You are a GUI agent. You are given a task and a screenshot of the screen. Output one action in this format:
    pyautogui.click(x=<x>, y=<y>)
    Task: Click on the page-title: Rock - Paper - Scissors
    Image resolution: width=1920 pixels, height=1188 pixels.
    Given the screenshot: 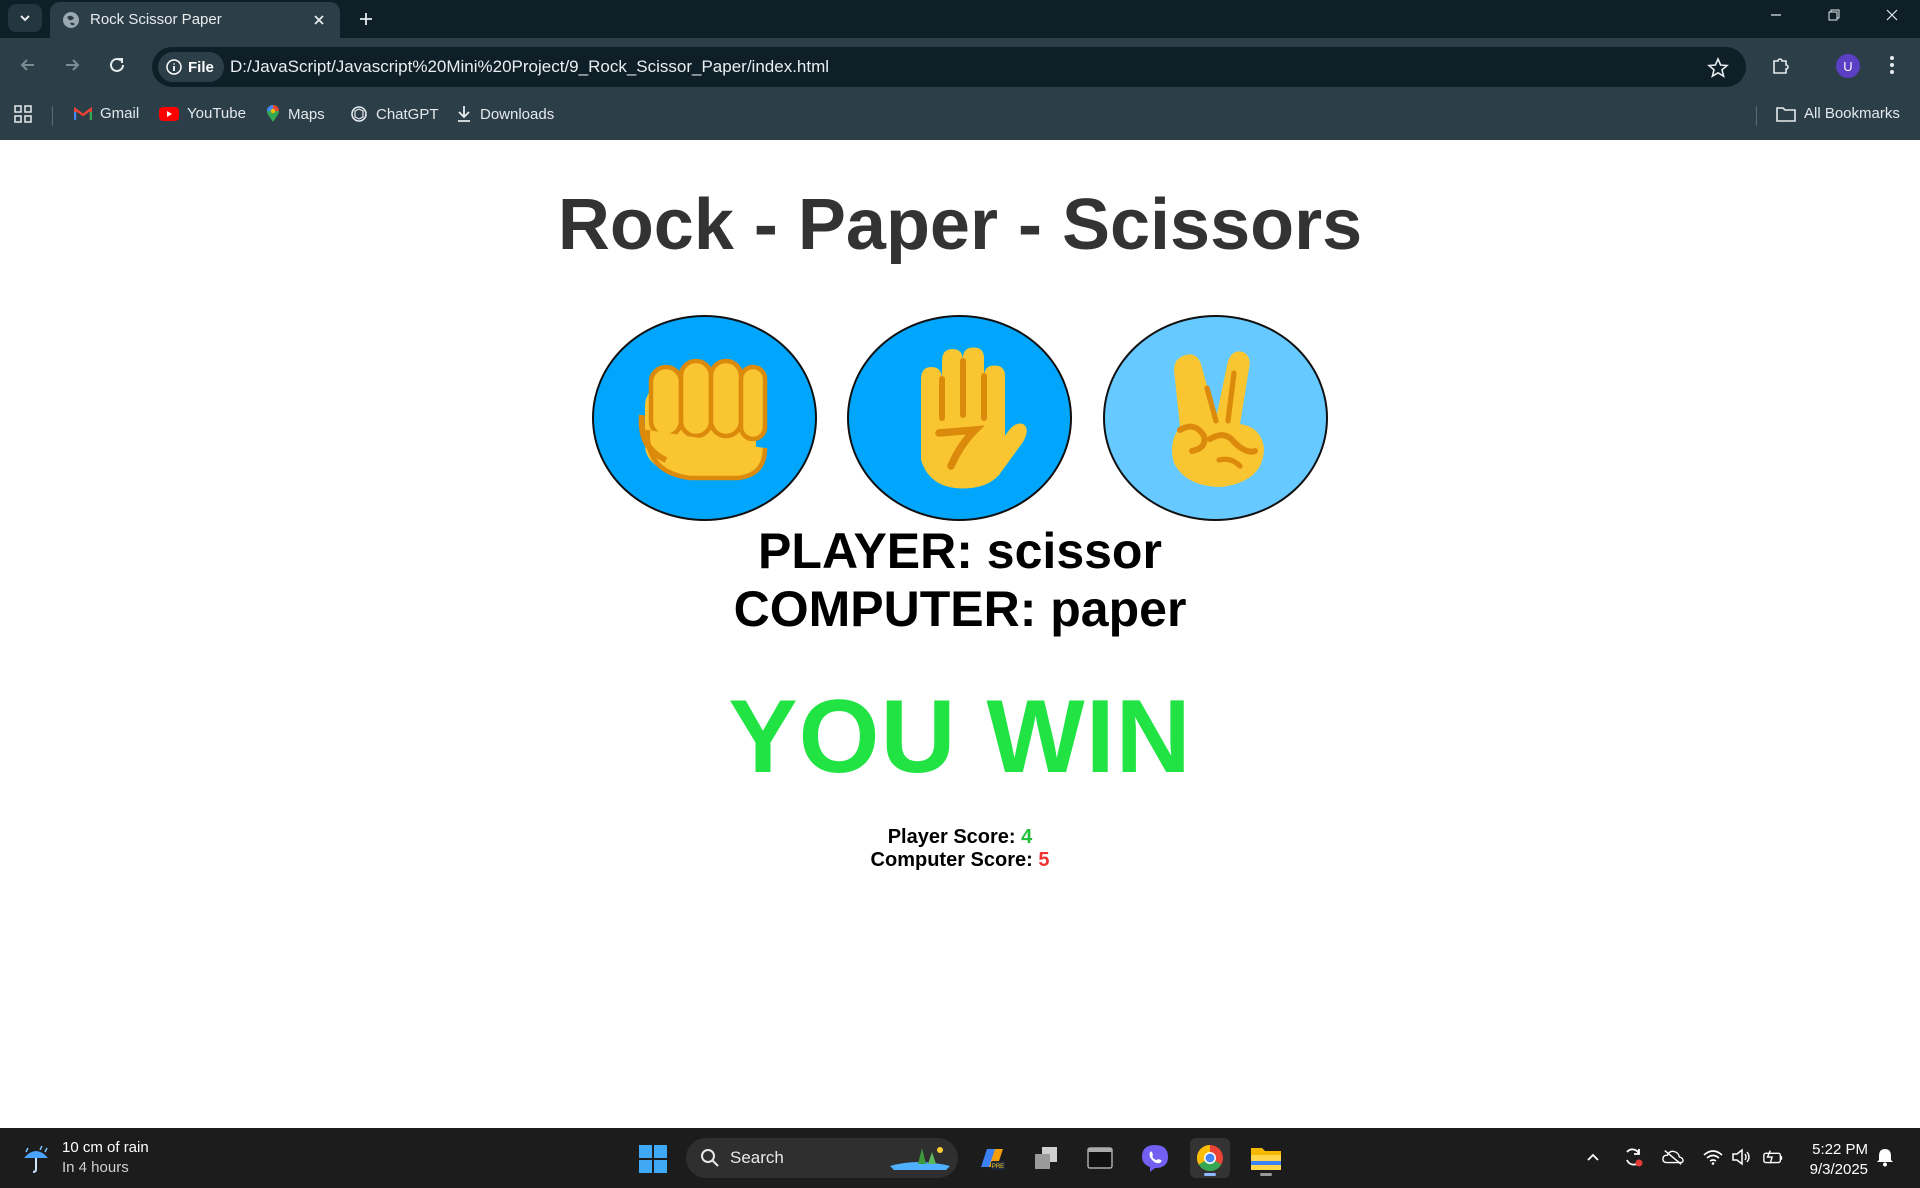 What is the action you would take?
    pyautogui.click(x=960, y=225)
    